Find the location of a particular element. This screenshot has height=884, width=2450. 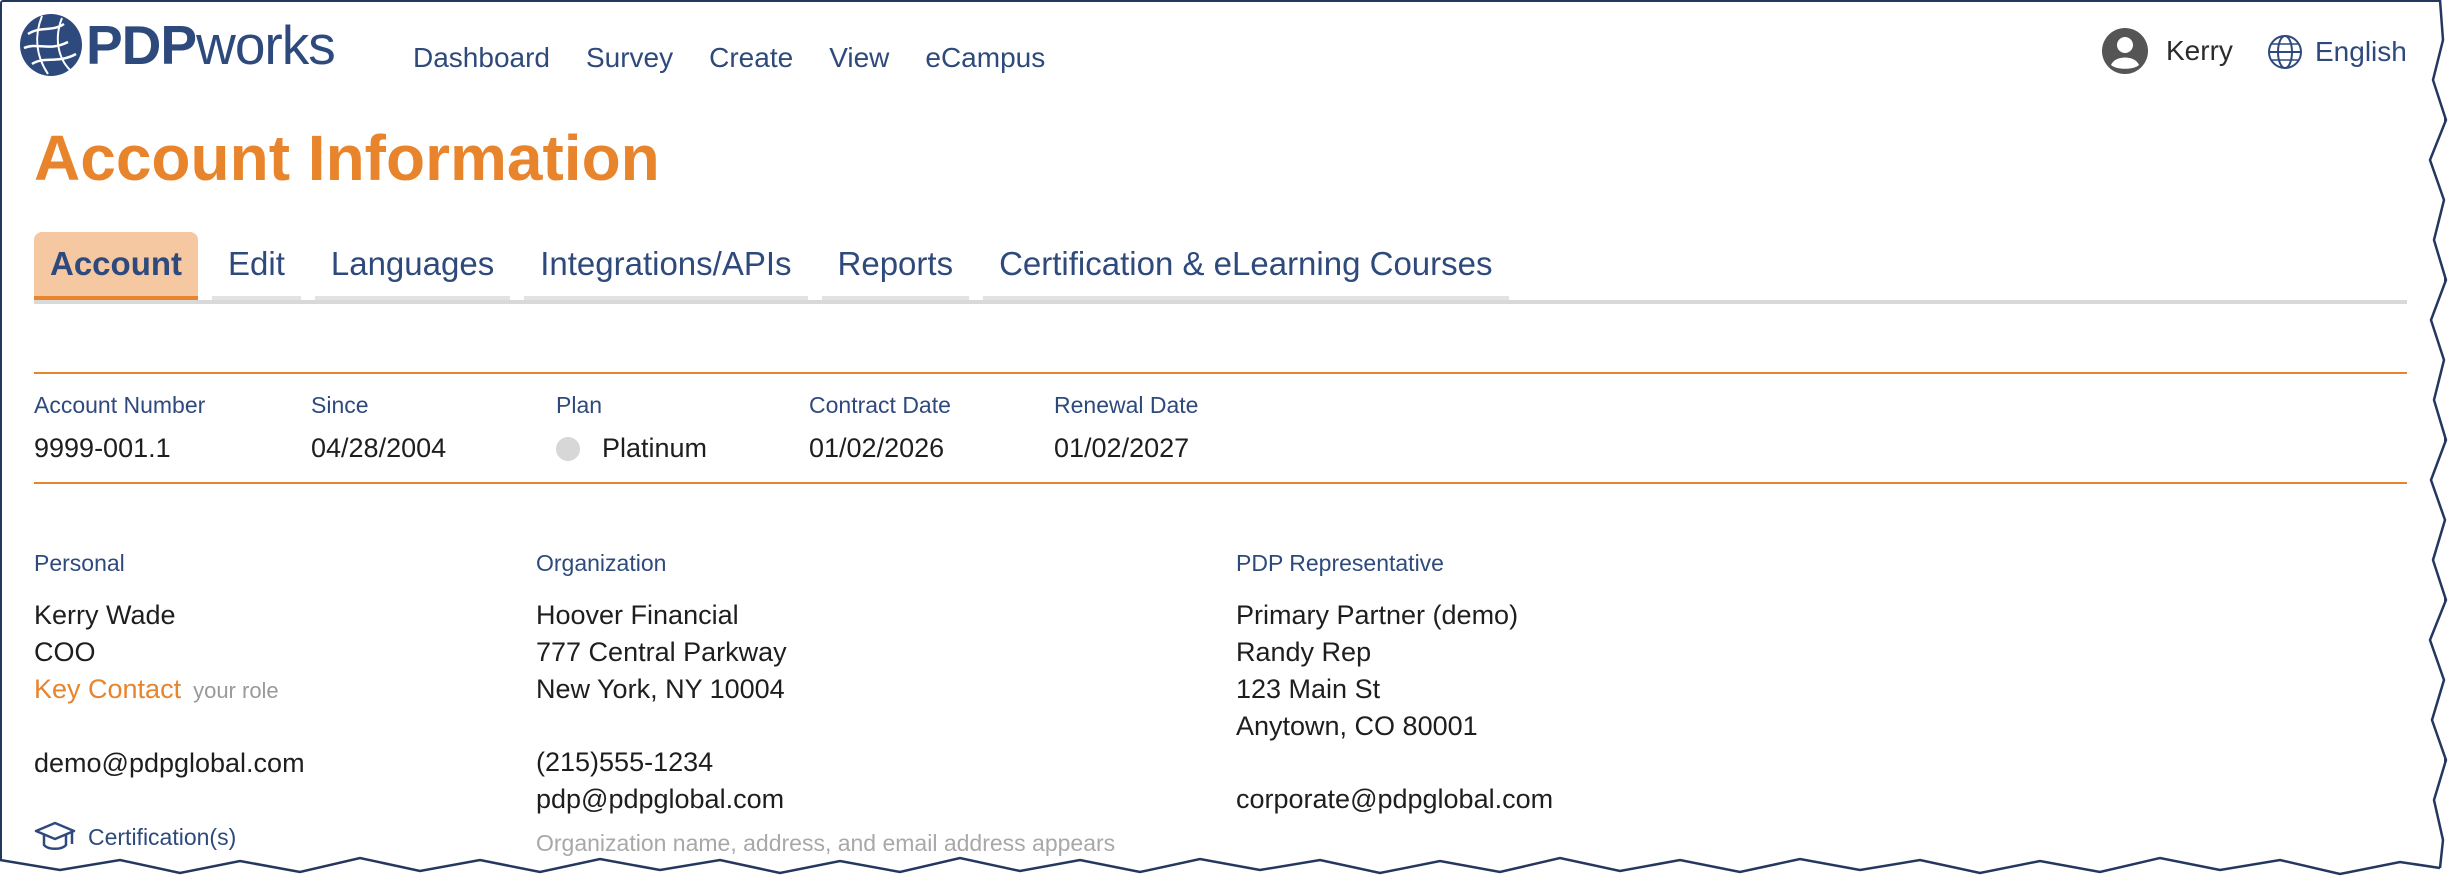

summary-bottom-rule is located at coordinates (1220, 483).